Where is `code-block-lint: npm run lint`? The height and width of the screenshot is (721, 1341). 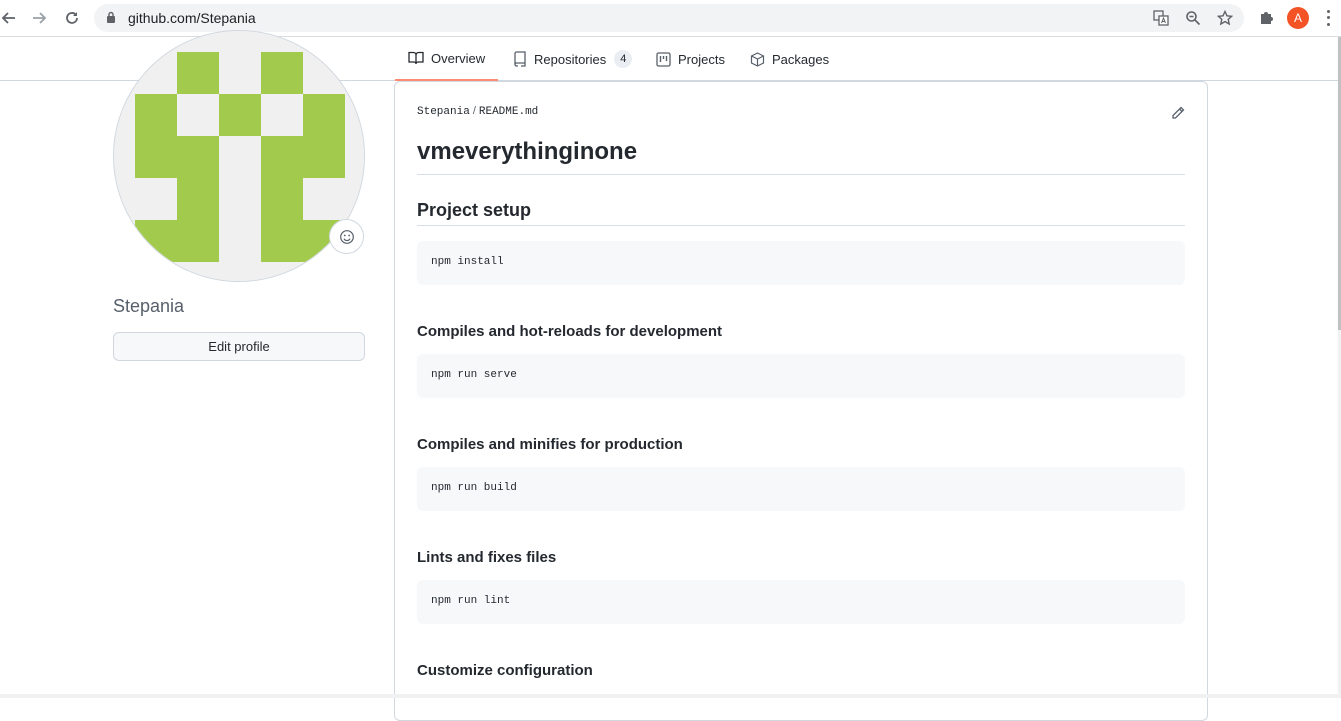
code-block-lint: npm run lint is located at coordinates (801, 602).